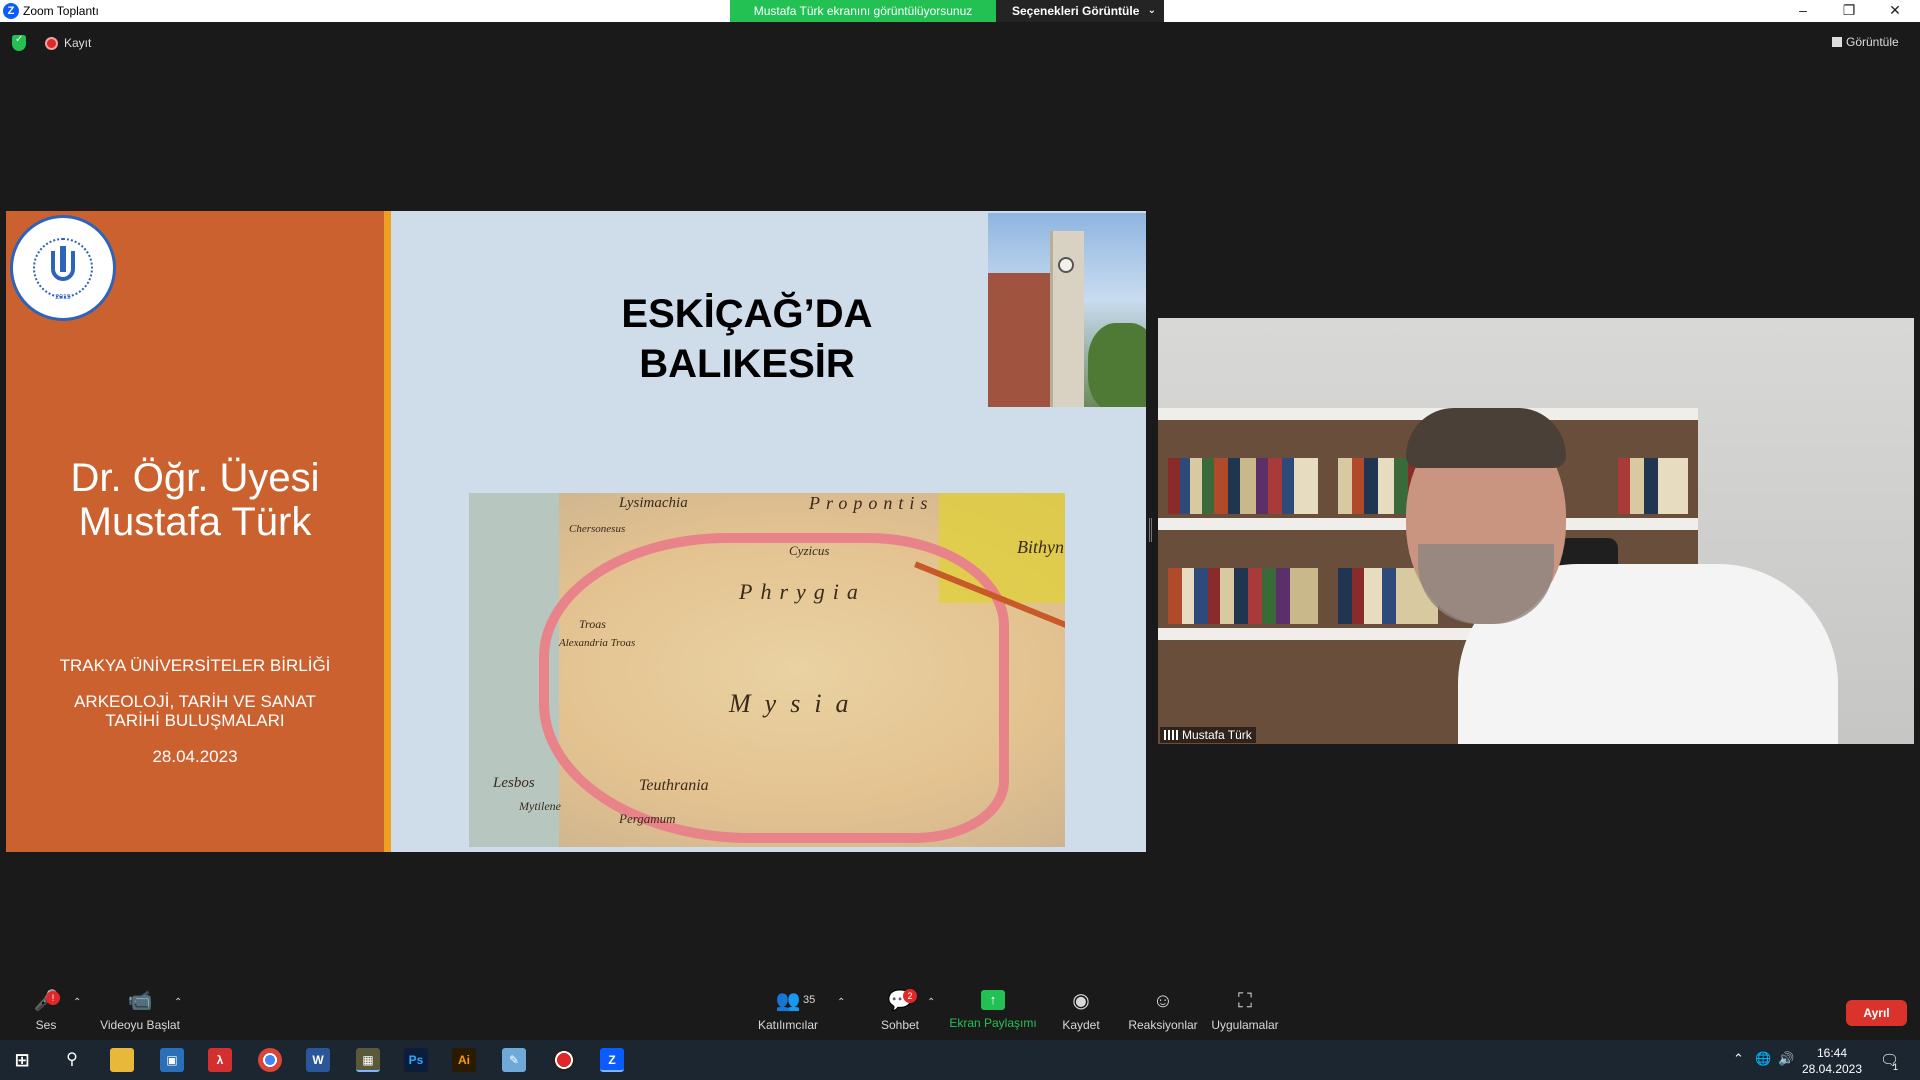 Image resolution: width=1920 pixels, height=1080 pixels. I want to click on slide-title: ESKİÇAĞ’DA BALIKESİR, so click(747, 339).